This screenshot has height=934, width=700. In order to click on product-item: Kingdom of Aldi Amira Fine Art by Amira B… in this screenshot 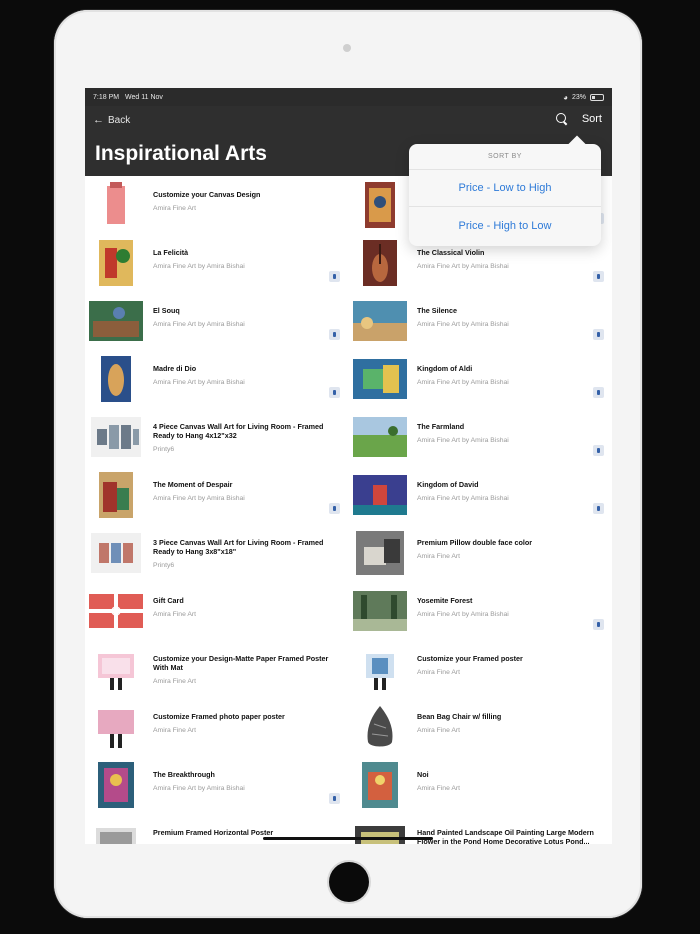, I will do `click(480, 379)`.